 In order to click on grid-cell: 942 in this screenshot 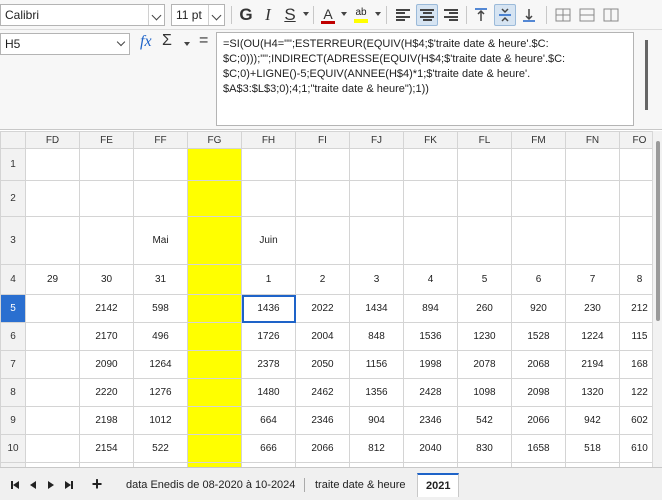, I will do `click(592, 420)`.